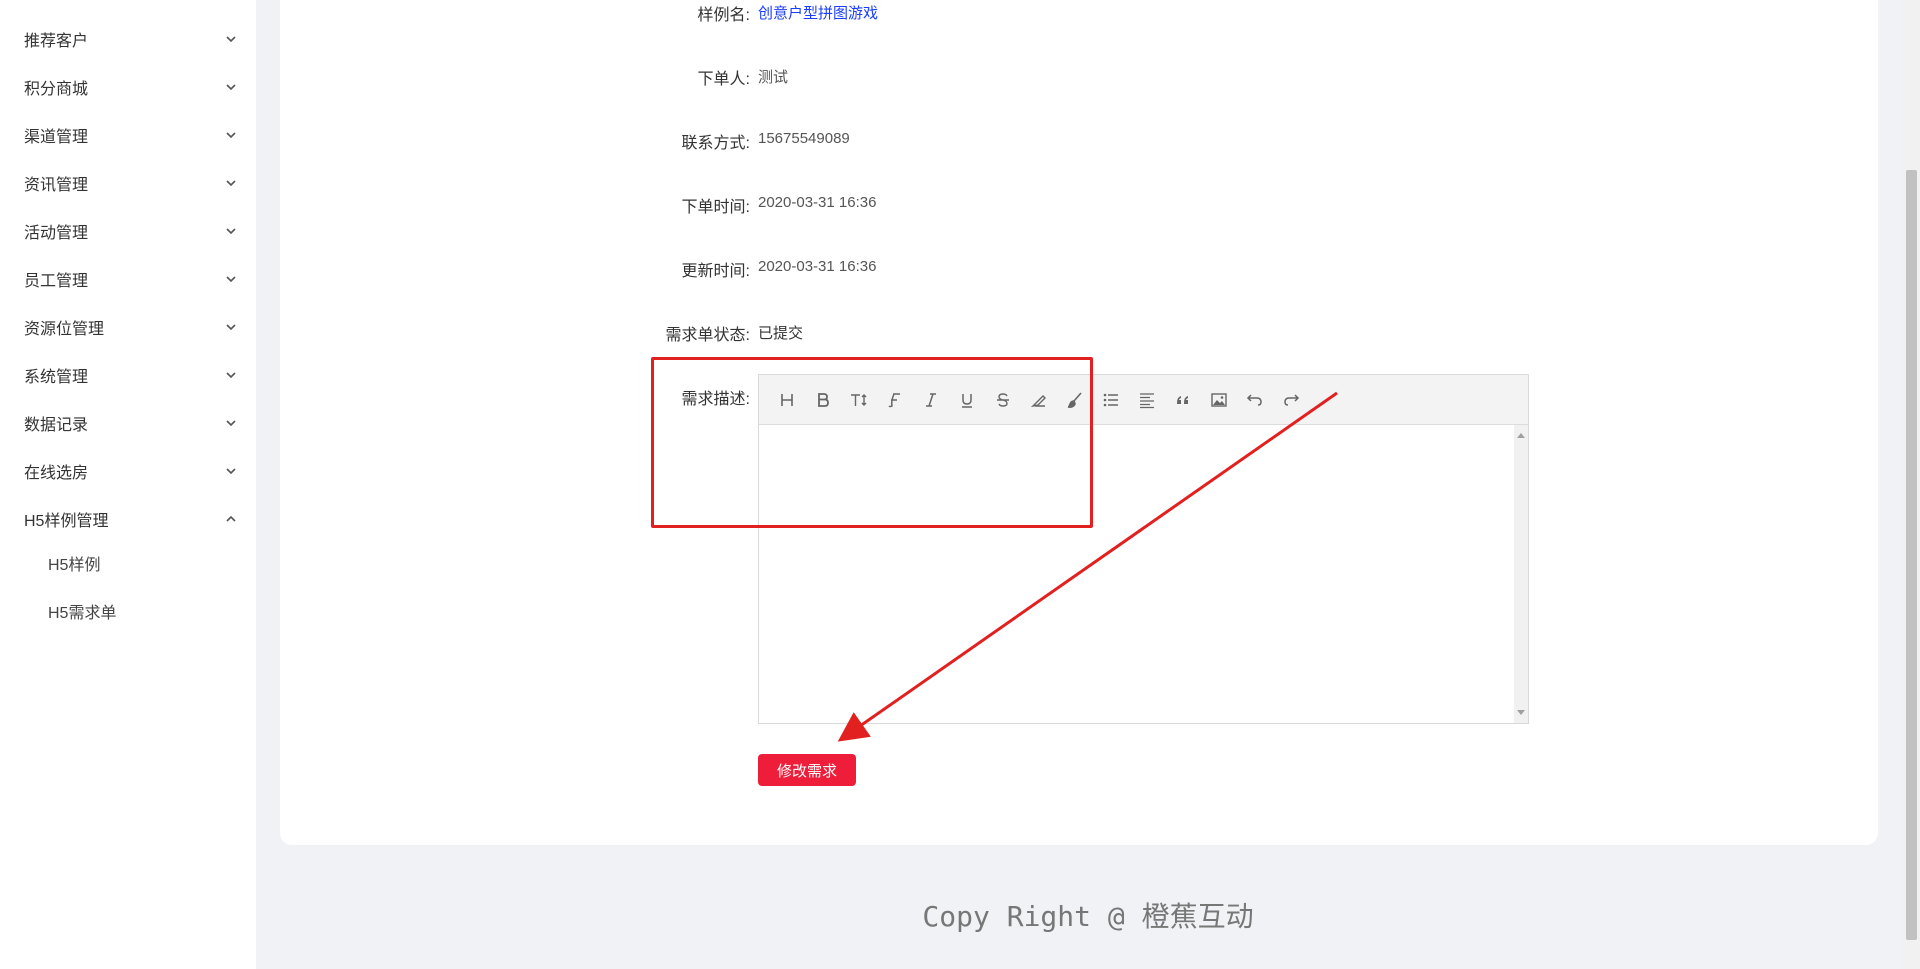 Image resolution: width=1920 pixels, height=969 pixels. Describe the element at coordinates (82, 613) in the screenshot. I see `sidebar-subitem-label: H5需求单` at that location.